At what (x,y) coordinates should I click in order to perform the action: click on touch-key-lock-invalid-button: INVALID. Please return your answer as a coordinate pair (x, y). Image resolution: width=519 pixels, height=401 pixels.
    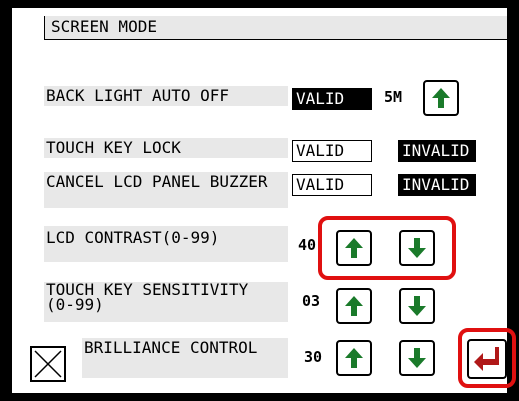
    Looking at the image, I should click on (437, 151).